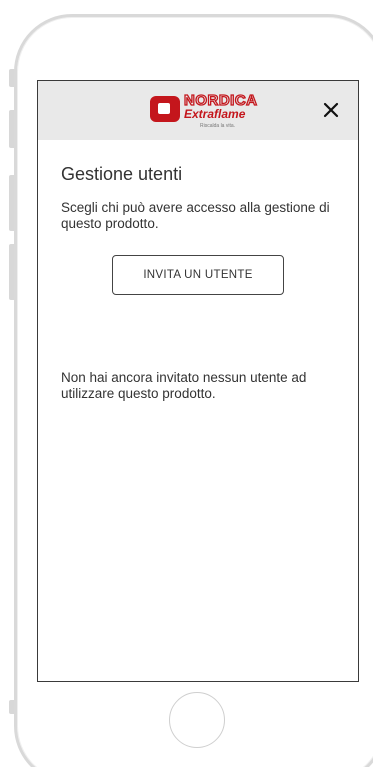  I want to click on invite-button-container: INVITA UN UTENTE, so click(198, 275).